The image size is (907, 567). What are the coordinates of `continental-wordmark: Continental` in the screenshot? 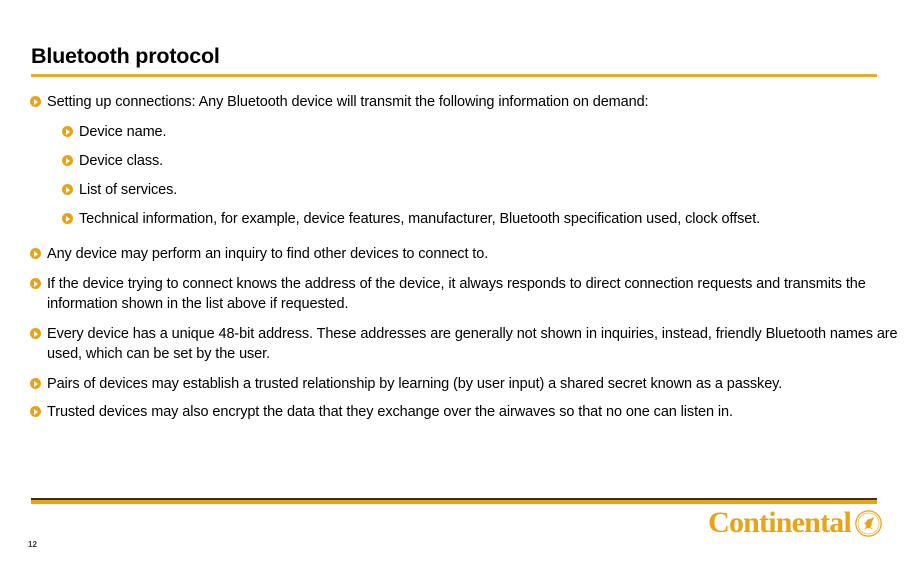 It's located at (780, 522).